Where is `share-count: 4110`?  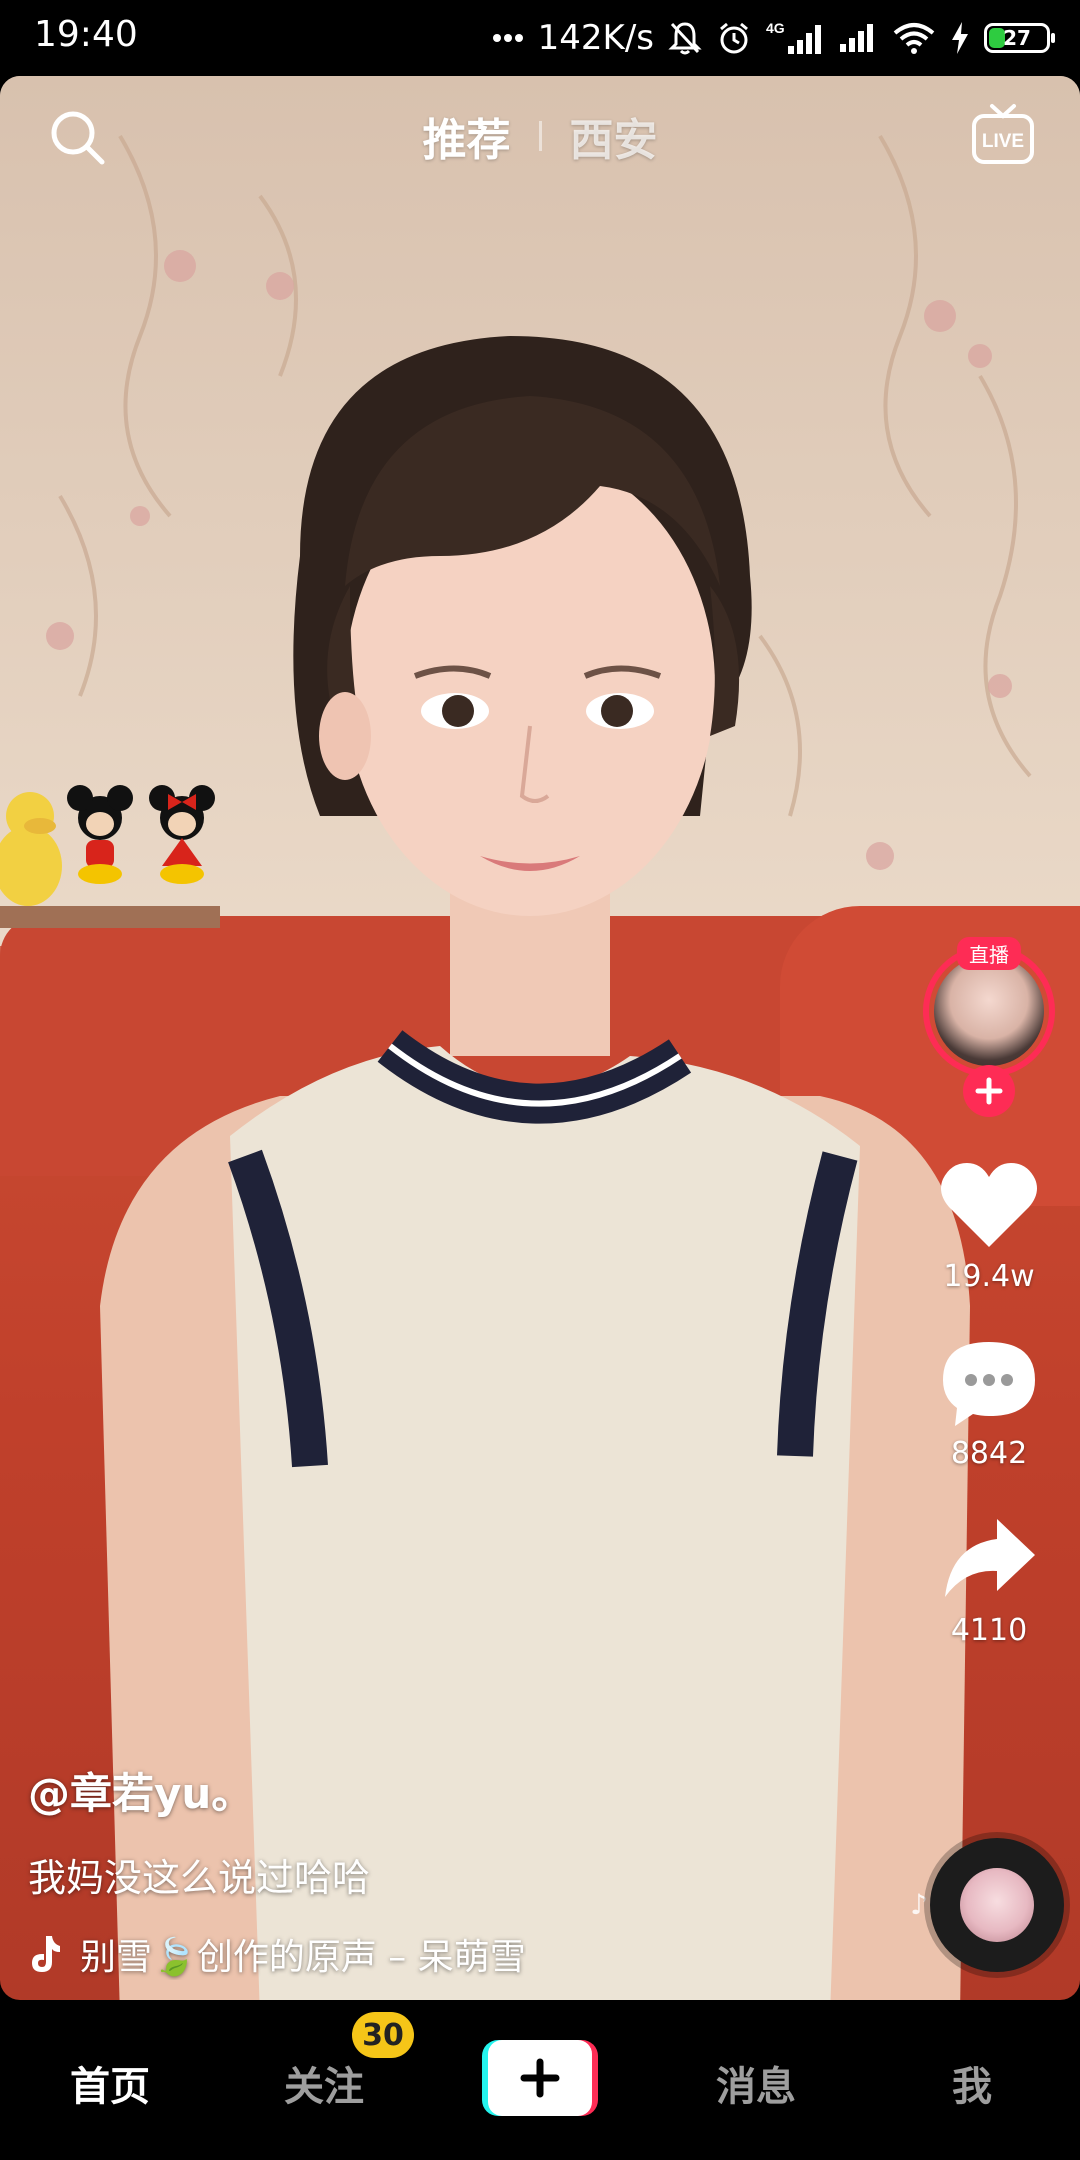
share-count: 4110 is located at coordinates (989, 1630).